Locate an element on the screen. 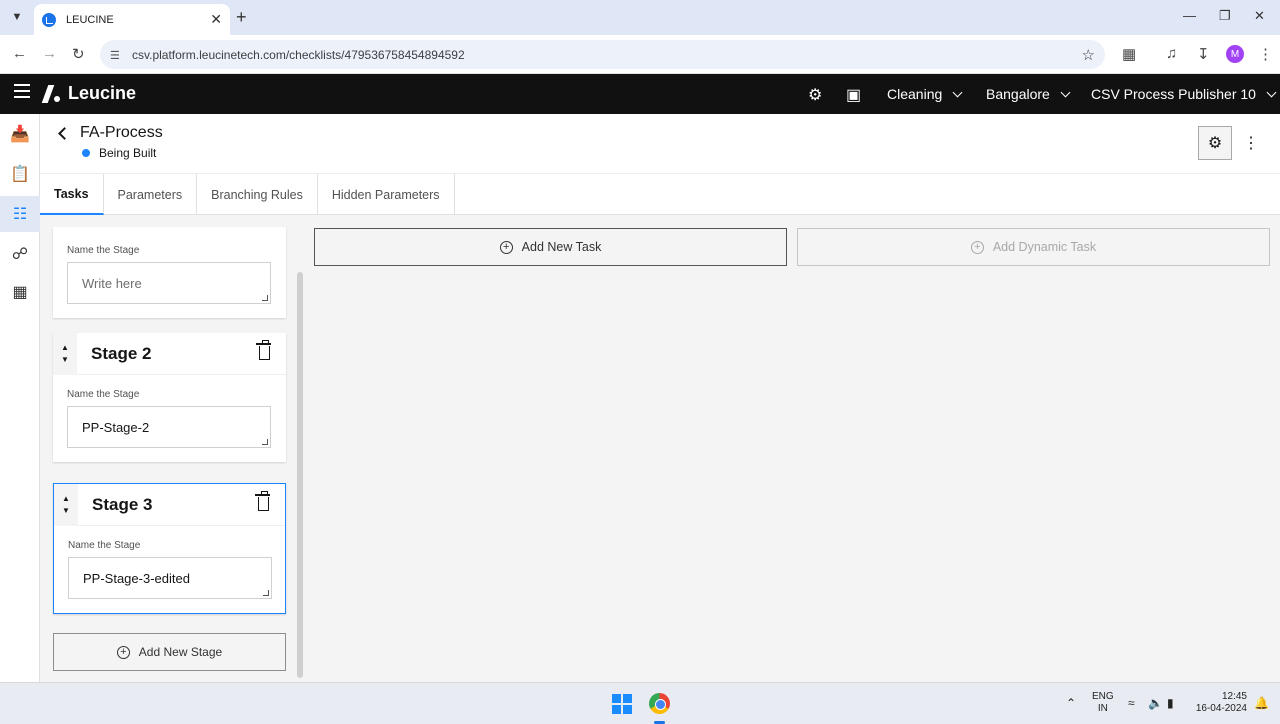  reports-icon: ▦ is located at coordinates (20, 292).